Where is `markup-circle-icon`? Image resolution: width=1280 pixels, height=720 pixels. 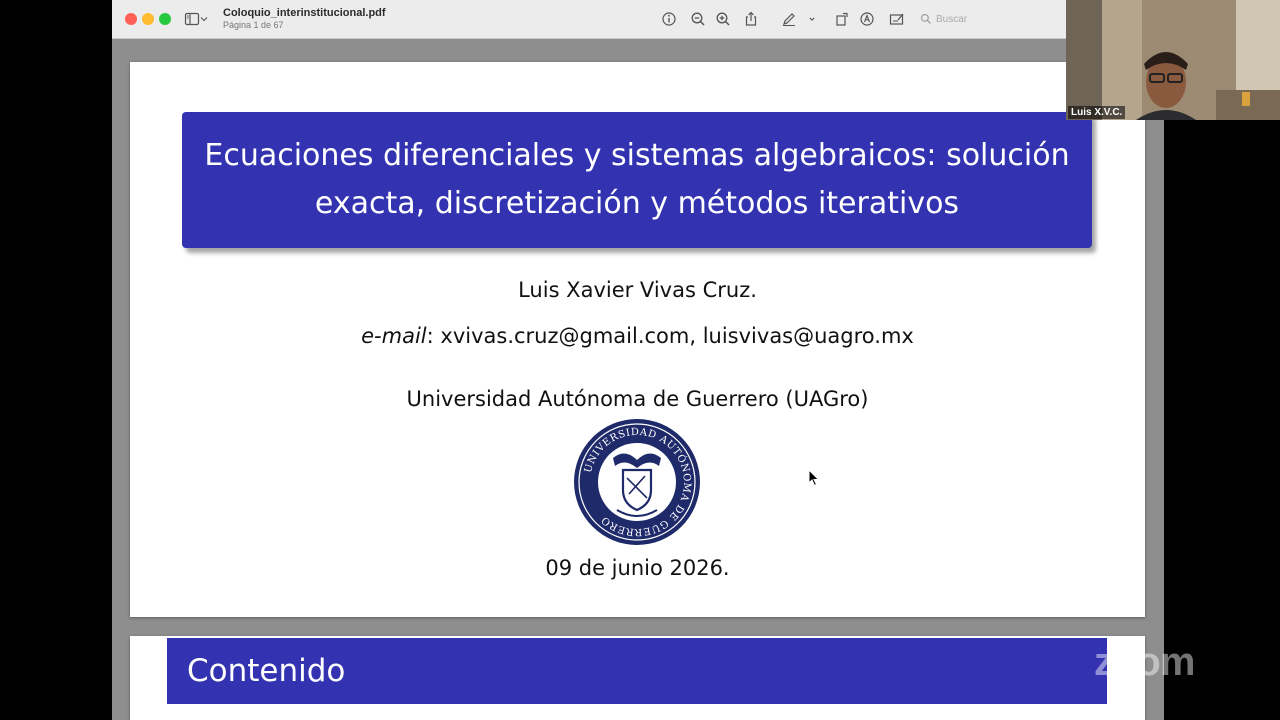 markup-circle-icon is located at coordinates (867, 19).